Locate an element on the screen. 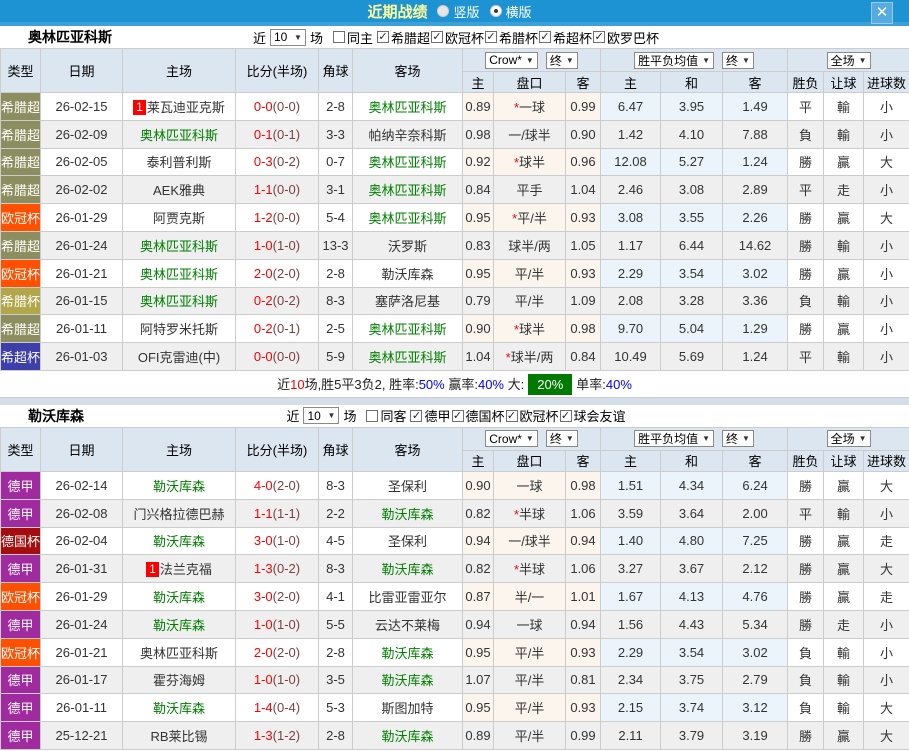 The width and height of the screenshot is (909, 751). league-checkbox: ✓ 希腊超 is located at coordinates (403, 37).